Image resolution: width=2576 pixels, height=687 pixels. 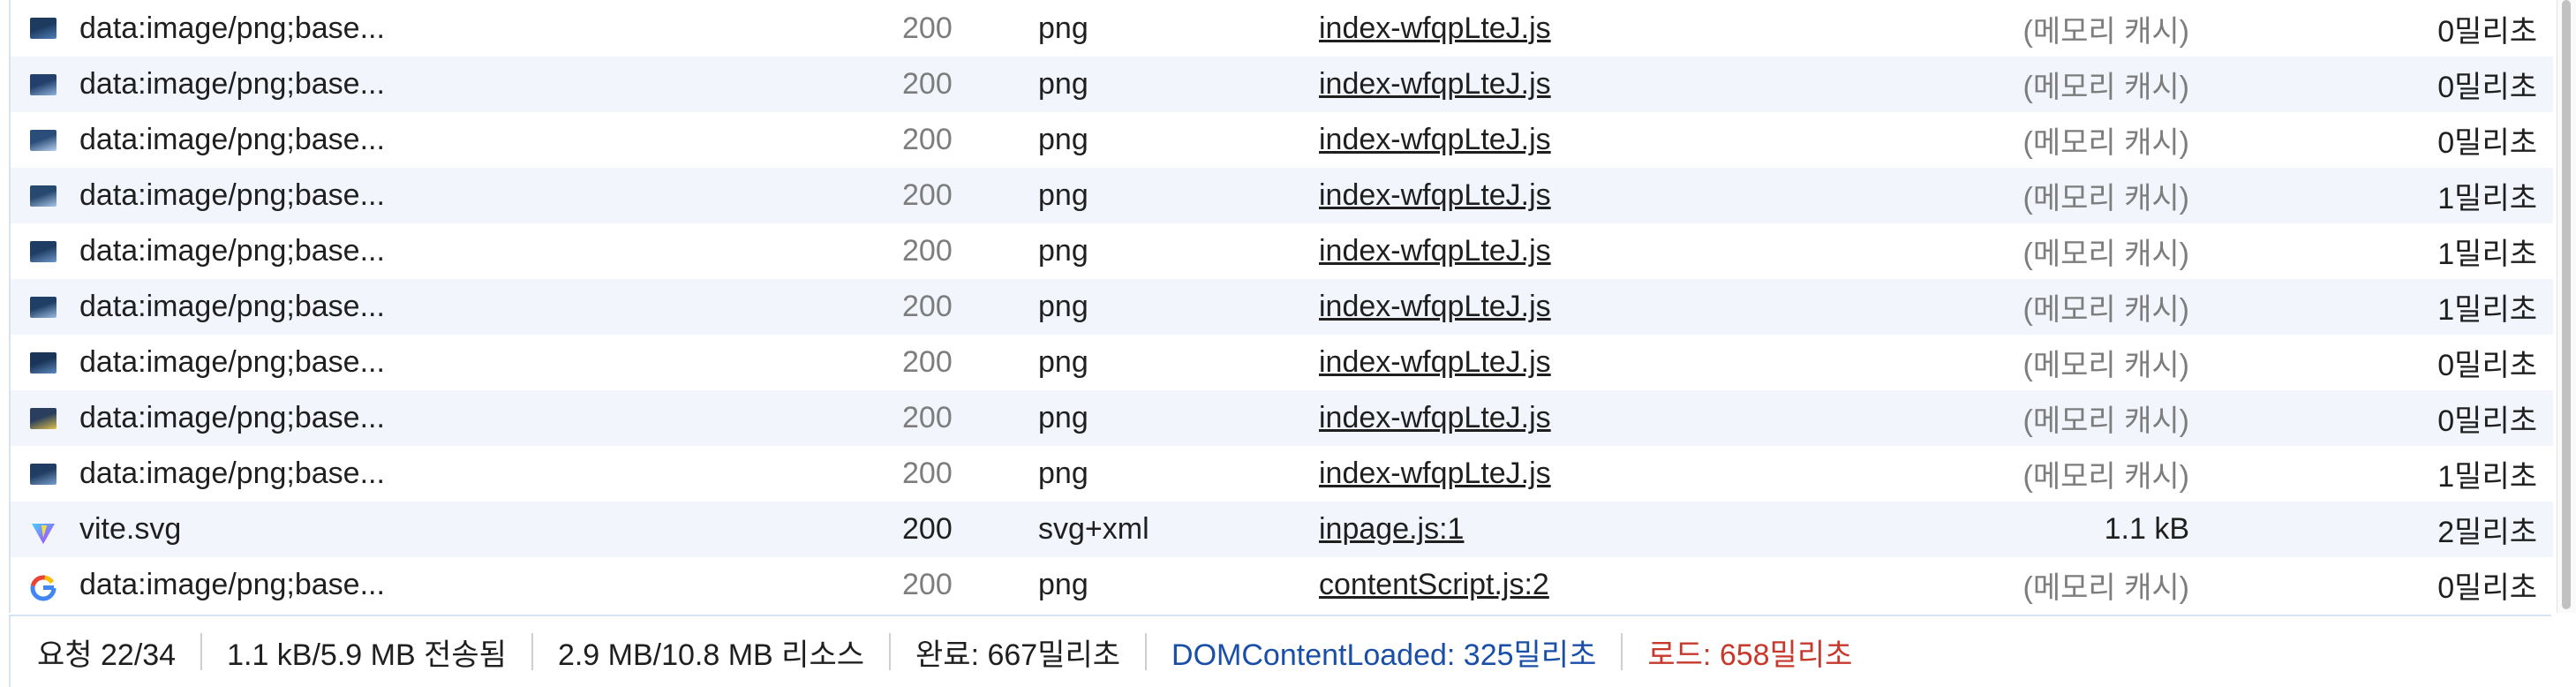 What do you see at coordinates (2147, 529) in the screenshot?
I see `transfer-size: 1.1 kB` at bounding box center [2147, 529].